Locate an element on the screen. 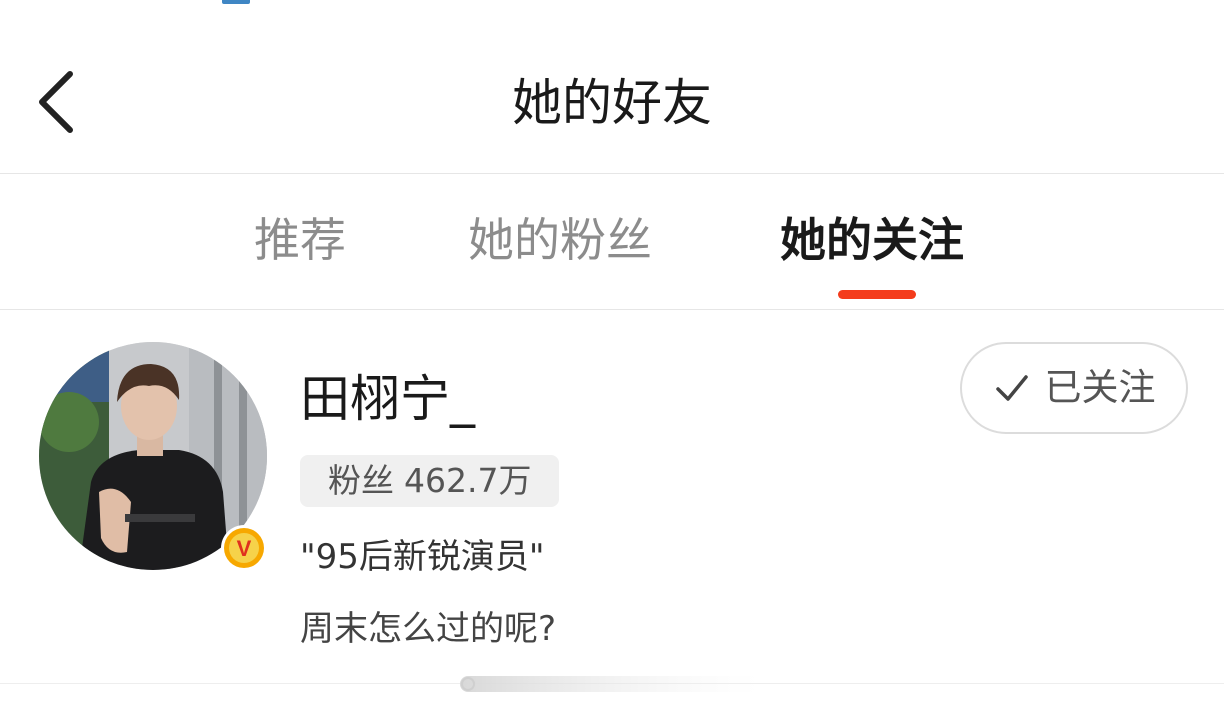  following-button-label: 已关注 is located at coordinates (1100, 387).